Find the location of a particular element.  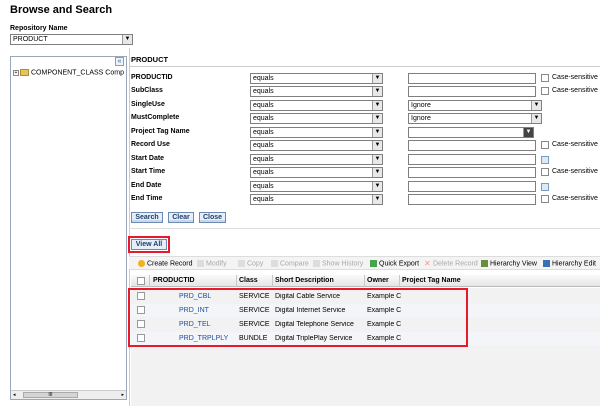

quick-export-button: Quick Export is located at coordinates (394, 263).